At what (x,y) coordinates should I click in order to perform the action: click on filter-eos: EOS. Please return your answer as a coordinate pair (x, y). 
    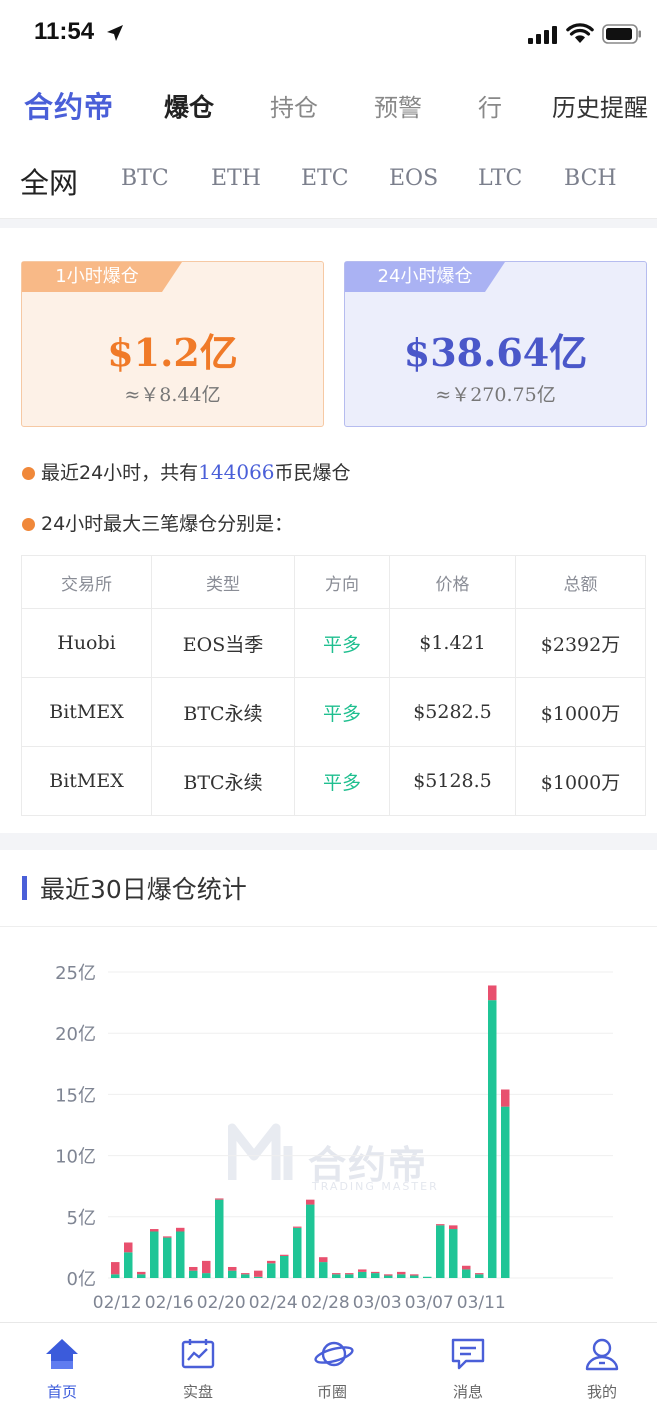
    Looking at the image, I should click on (413, 178).